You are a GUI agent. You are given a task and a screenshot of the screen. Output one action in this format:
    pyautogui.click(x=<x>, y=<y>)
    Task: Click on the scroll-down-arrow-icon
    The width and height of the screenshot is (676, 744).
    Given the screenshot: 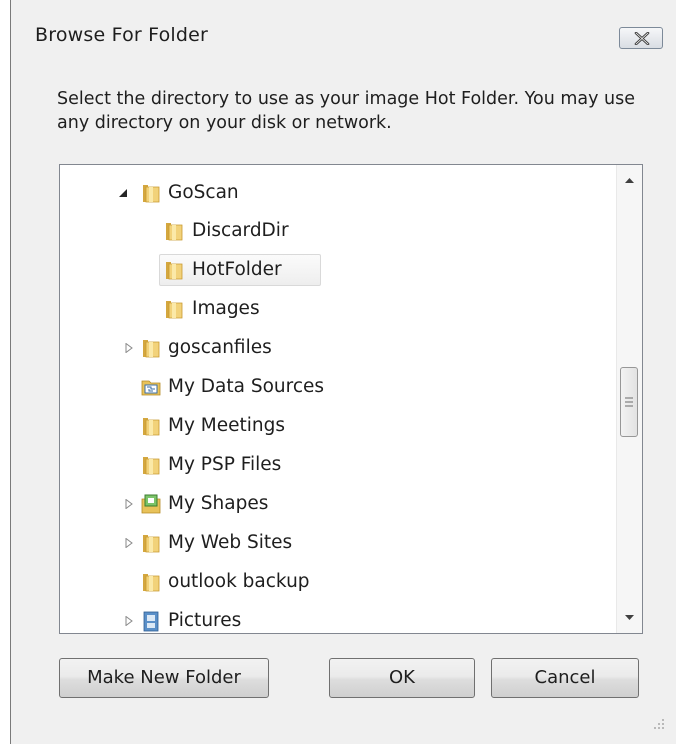 What is the action you would take?
    pyautogui.click(x=629, y=617)
    